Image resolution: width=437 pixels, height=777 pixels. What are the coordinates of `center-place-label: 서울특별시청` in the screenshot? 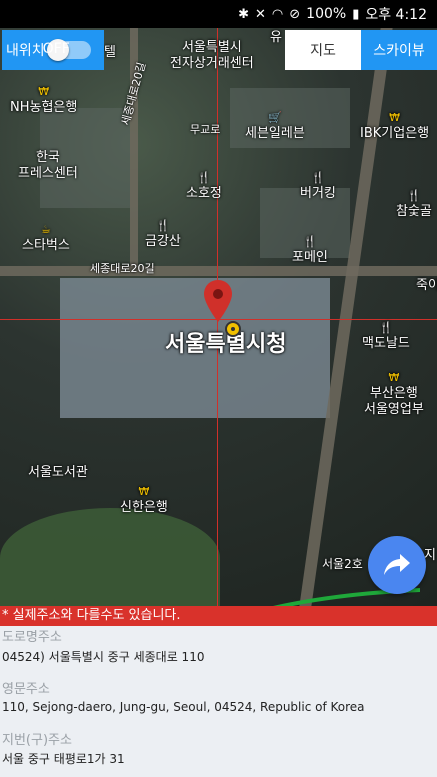 It's located at (225, 345).